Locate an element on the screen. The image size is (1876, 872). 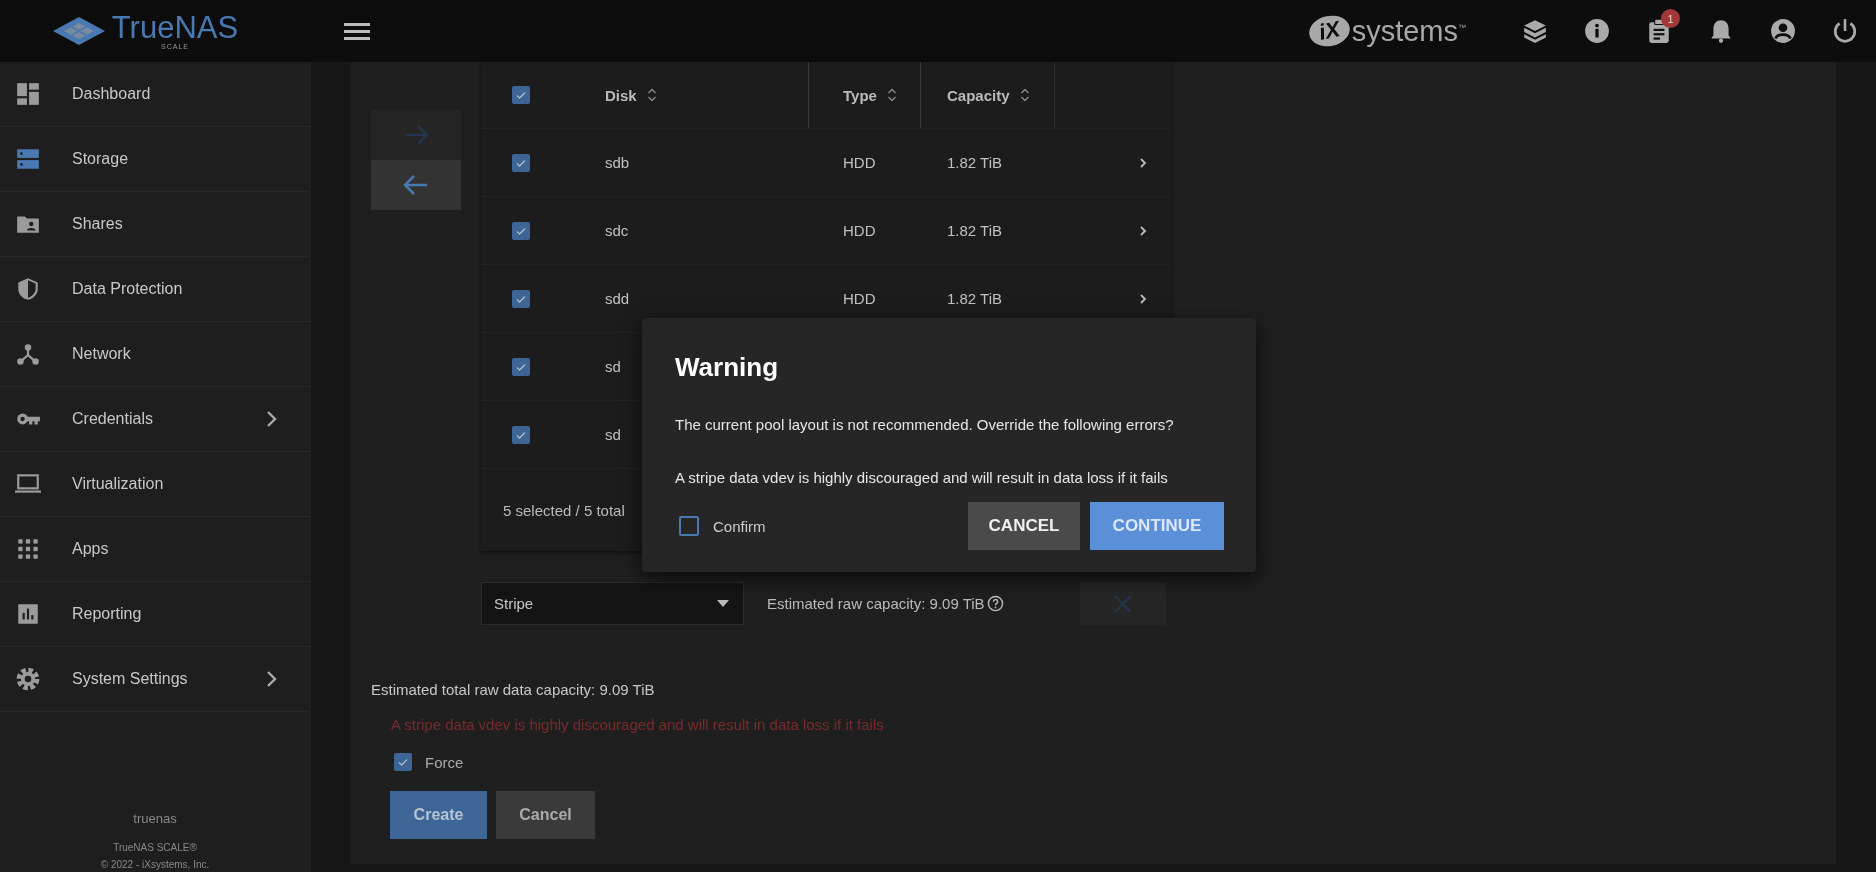
notification-count: 1 is located at coordinates (1670, 18).